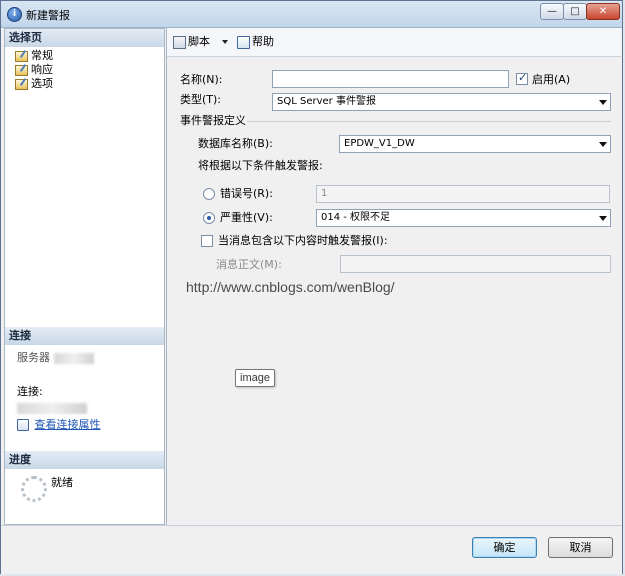 The image size is (625, 576). Describe the element at coordinates (603, 11) in the screenshot. I see `close-button: ✕` at that location.